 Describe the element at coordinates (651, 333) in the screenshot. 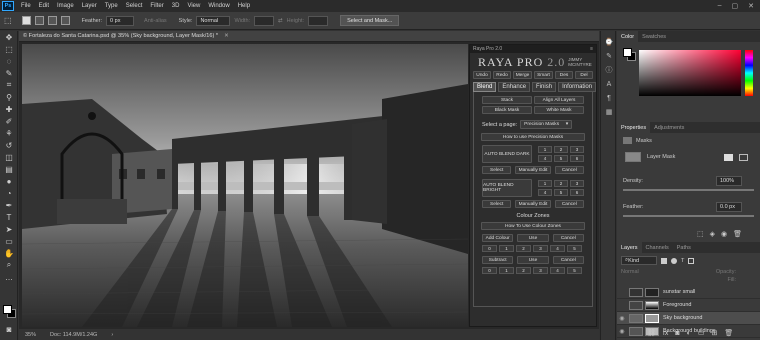

I see `link-layers-icon: ⛓` at that location.